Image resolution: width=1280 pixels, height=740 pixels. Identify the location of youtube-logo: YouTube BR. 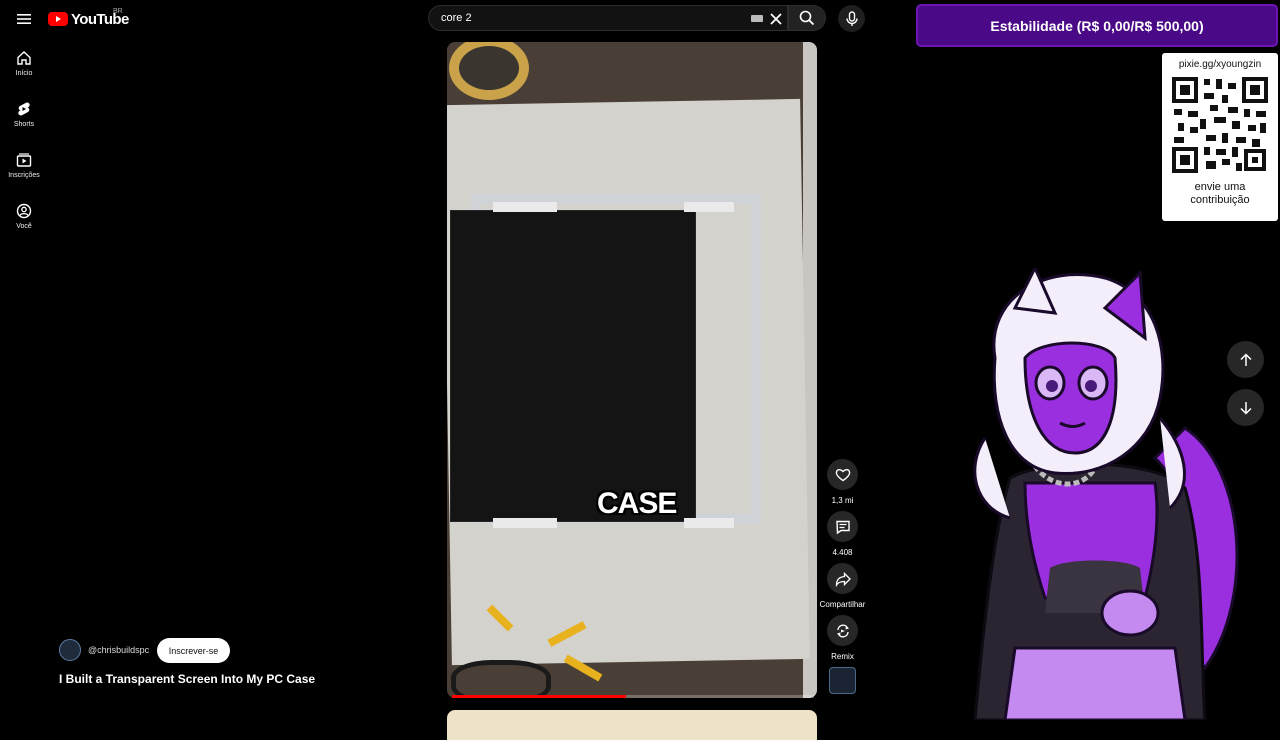
(88, 18).